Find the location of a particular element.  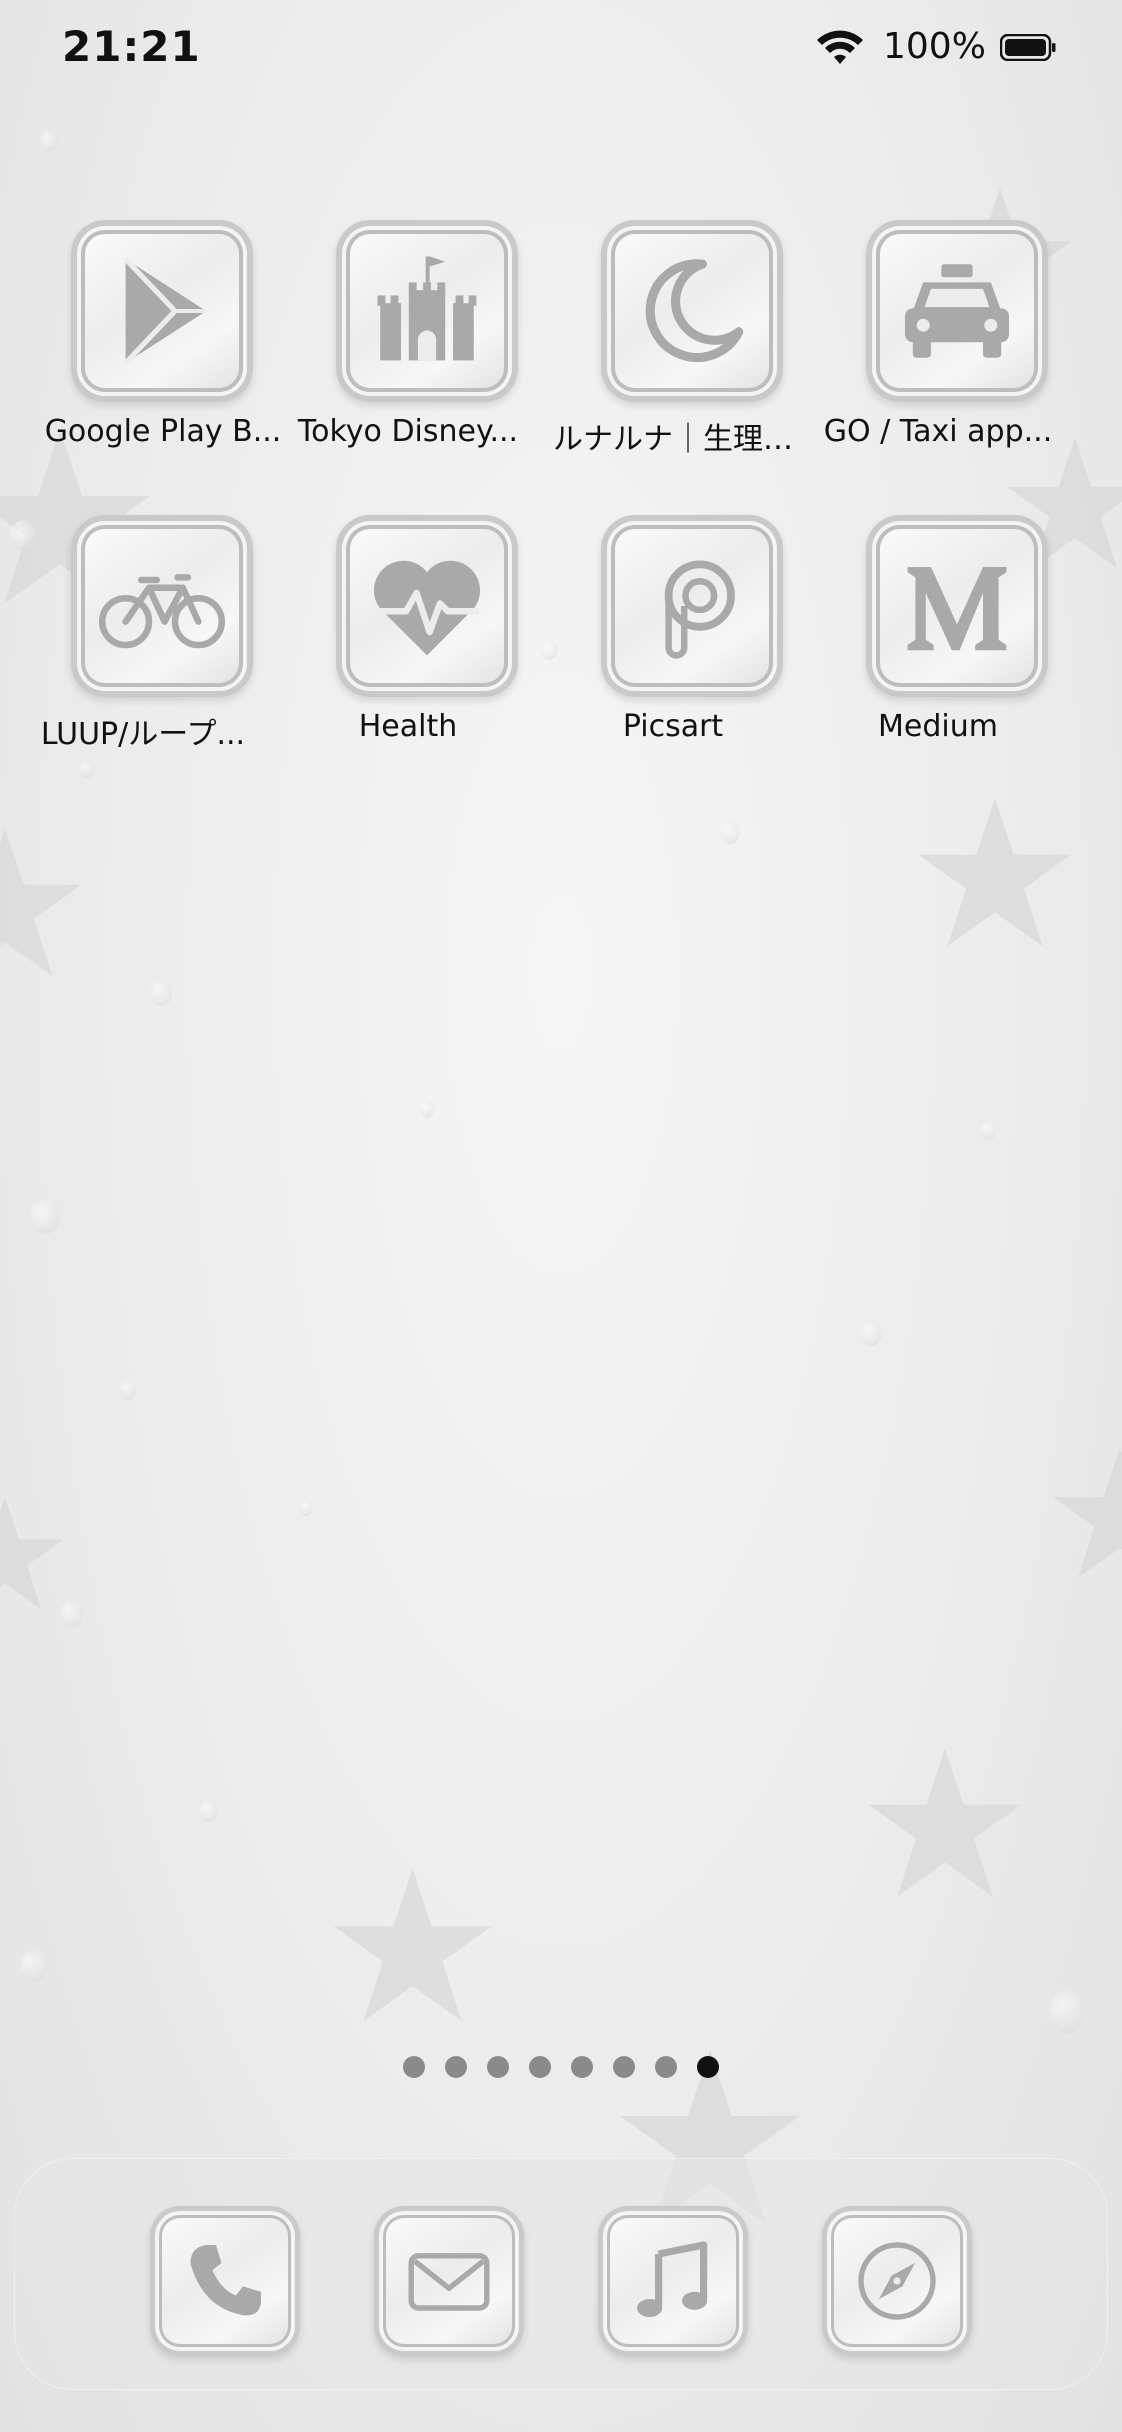

battery-full-icon is located at coordinates (1028, 47).